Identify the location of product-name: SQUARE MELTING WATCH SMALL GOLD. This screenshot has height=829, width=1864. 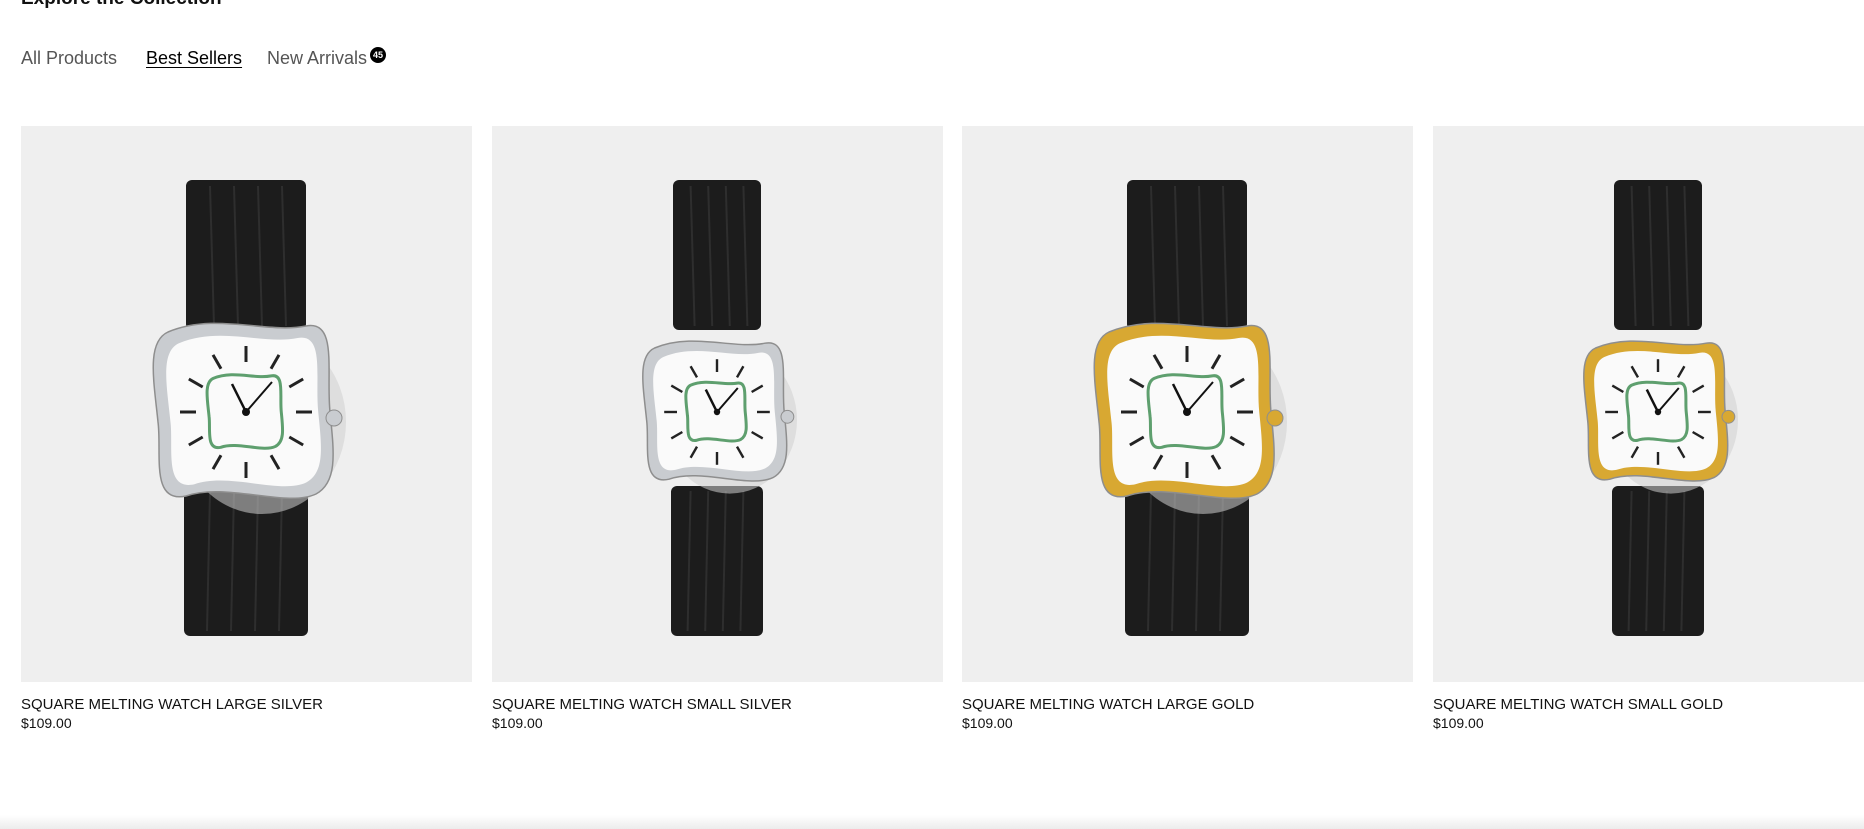
(1648, 705).